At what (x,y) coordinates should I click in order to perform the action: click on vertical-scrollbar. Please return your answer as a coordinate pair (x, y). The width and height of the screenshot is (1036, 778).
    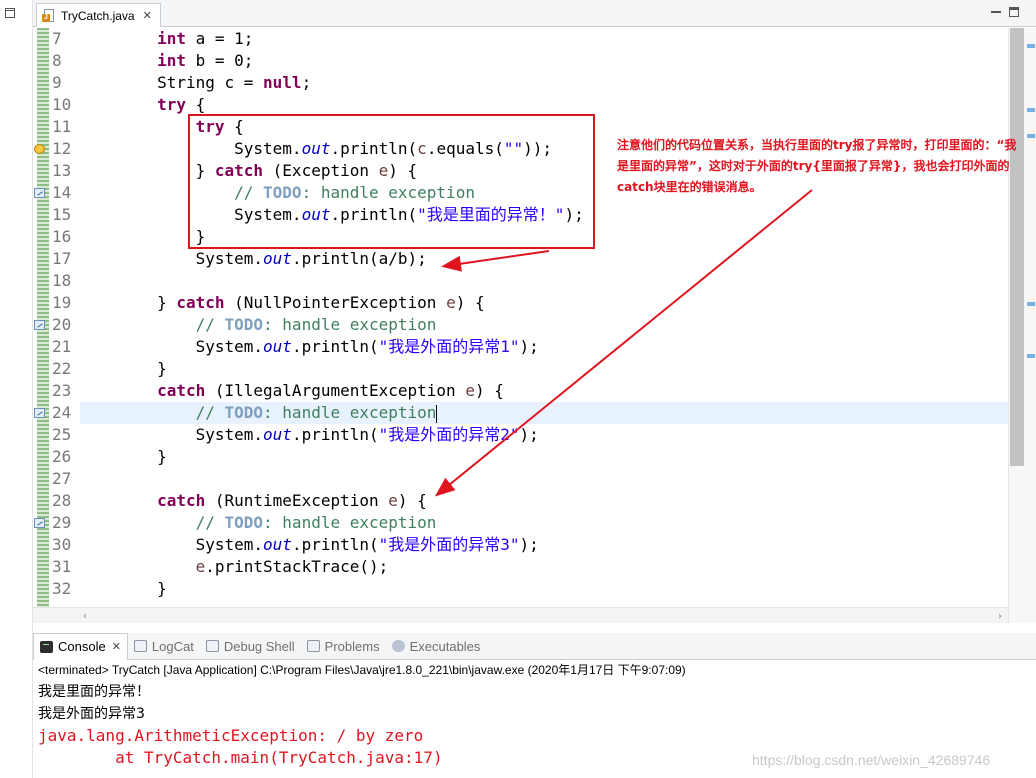
    Looking at the image, I should click on (1022, 325).